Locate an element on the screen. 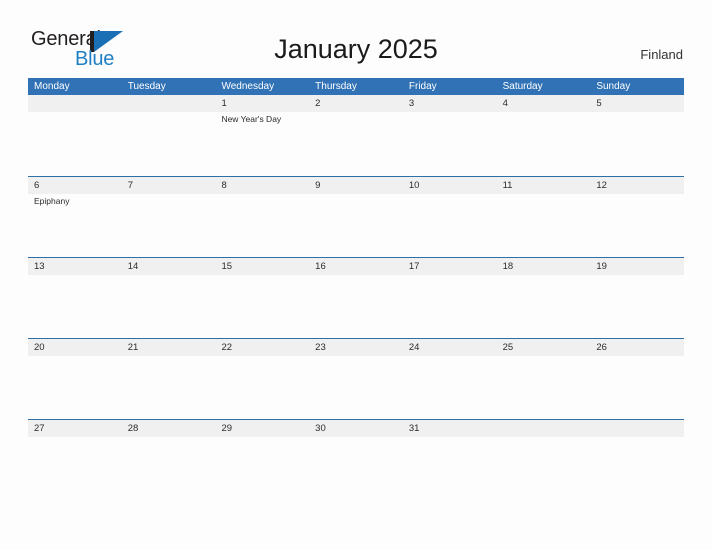  day-number: 18 is located at coordinates (508, 266).